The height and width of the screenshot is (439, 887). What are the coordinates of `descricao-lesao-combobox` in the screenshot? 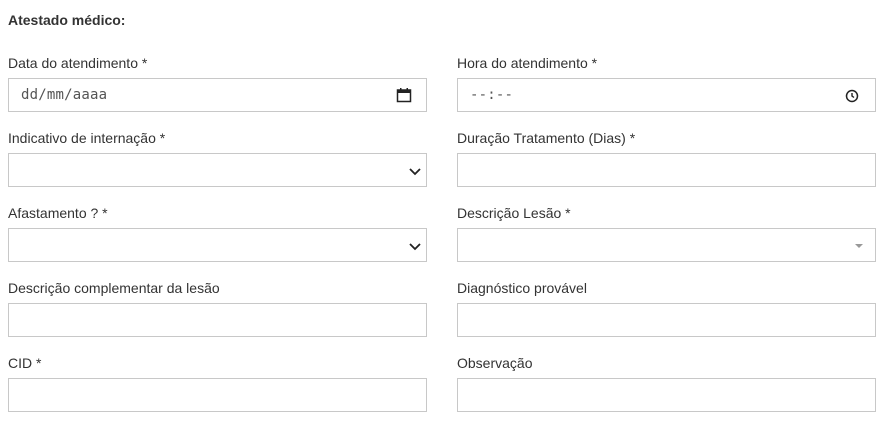 It's located at (666, 245).